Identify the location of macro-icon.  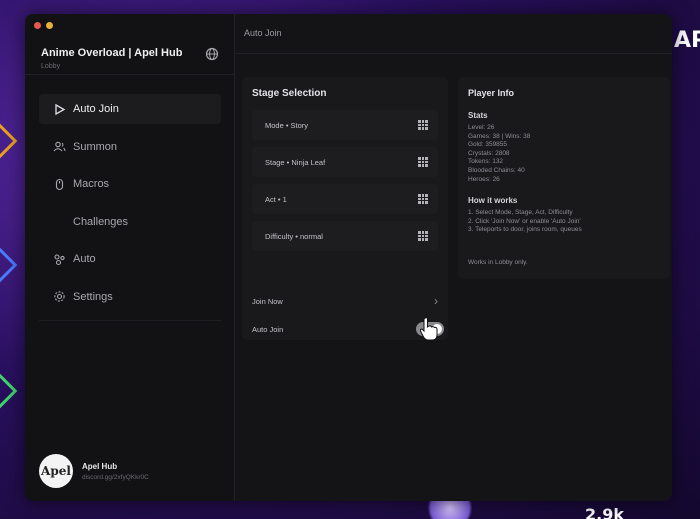
(59, 184).